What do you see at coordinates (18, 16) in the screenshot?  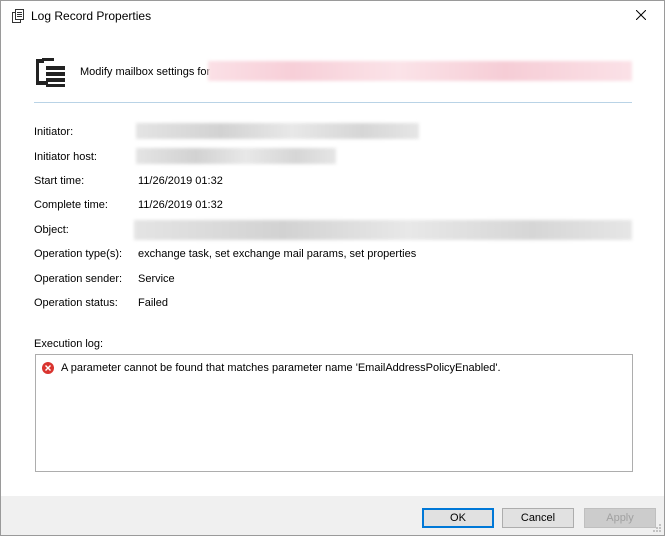 I see `document-list-icon` at bounding box center [18, 16].